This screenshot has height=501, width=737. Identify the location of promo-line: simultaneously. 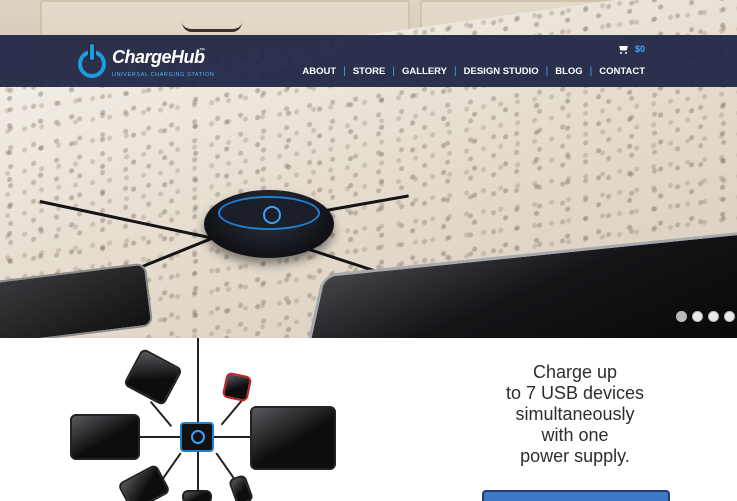
(575, 414).